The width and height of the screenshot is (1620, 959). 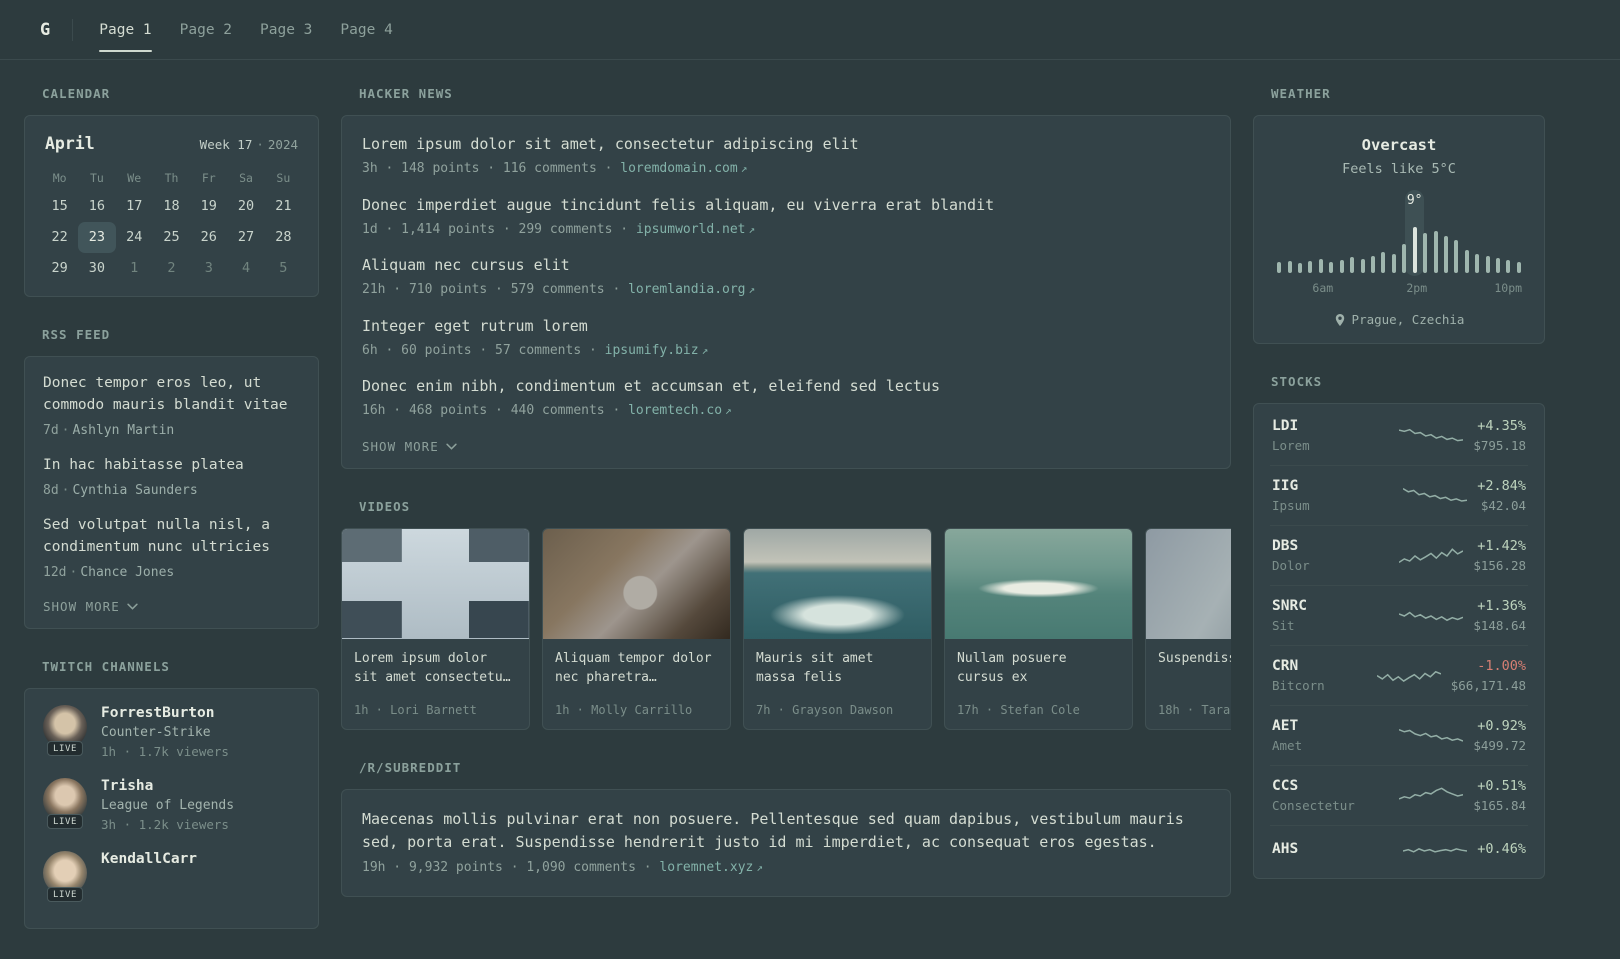 What do you see at coordinates (1503, 505) in the screenshot?
I see `stock-price: $42.04` at bounding box center [1503, 505].